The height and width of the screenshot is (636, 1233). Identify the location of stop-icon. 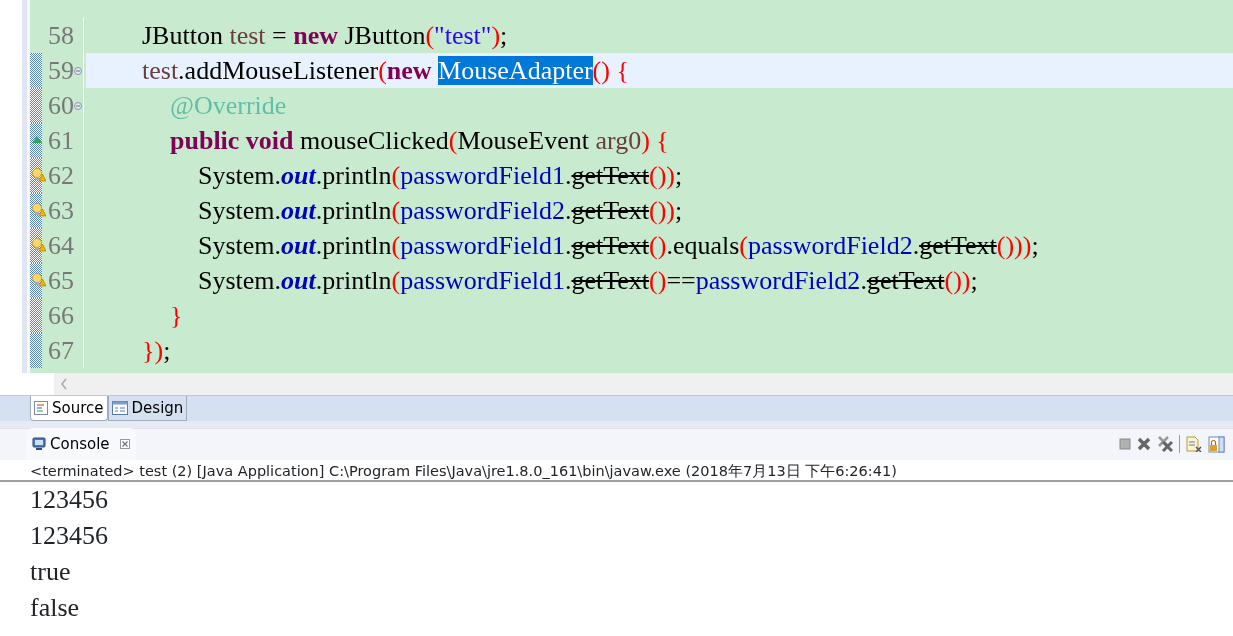
(1125, 444).